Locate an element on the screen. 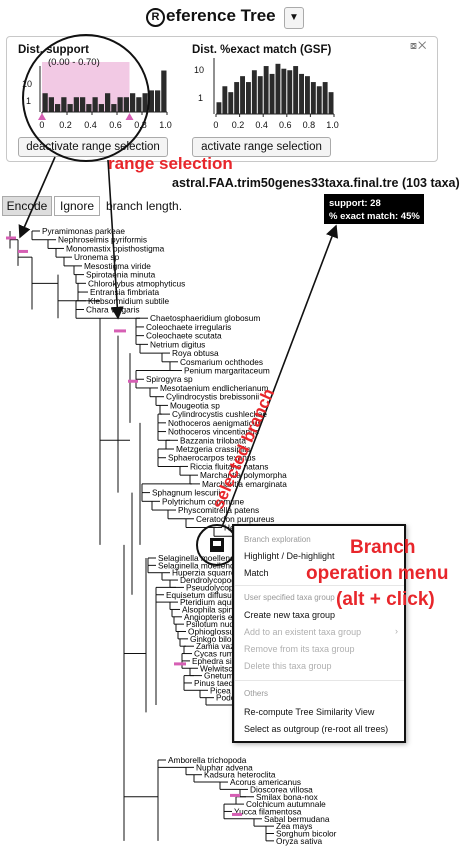 This screenshot has width=476, height=852. branch-tooltip: support: 28 % exact match: 45% is located at coordinates (374, 209).